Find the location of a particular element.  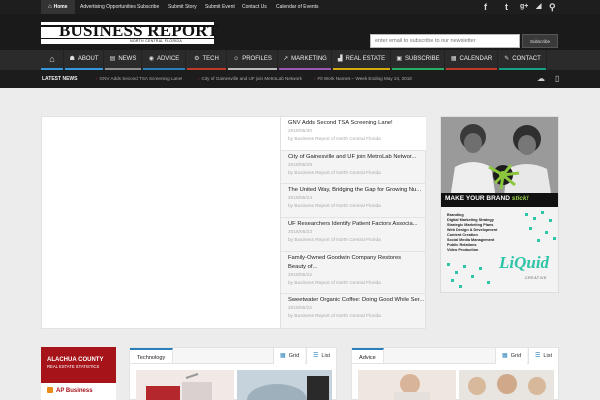

search-icon: ⚲ is located at coordinates (552, 7).